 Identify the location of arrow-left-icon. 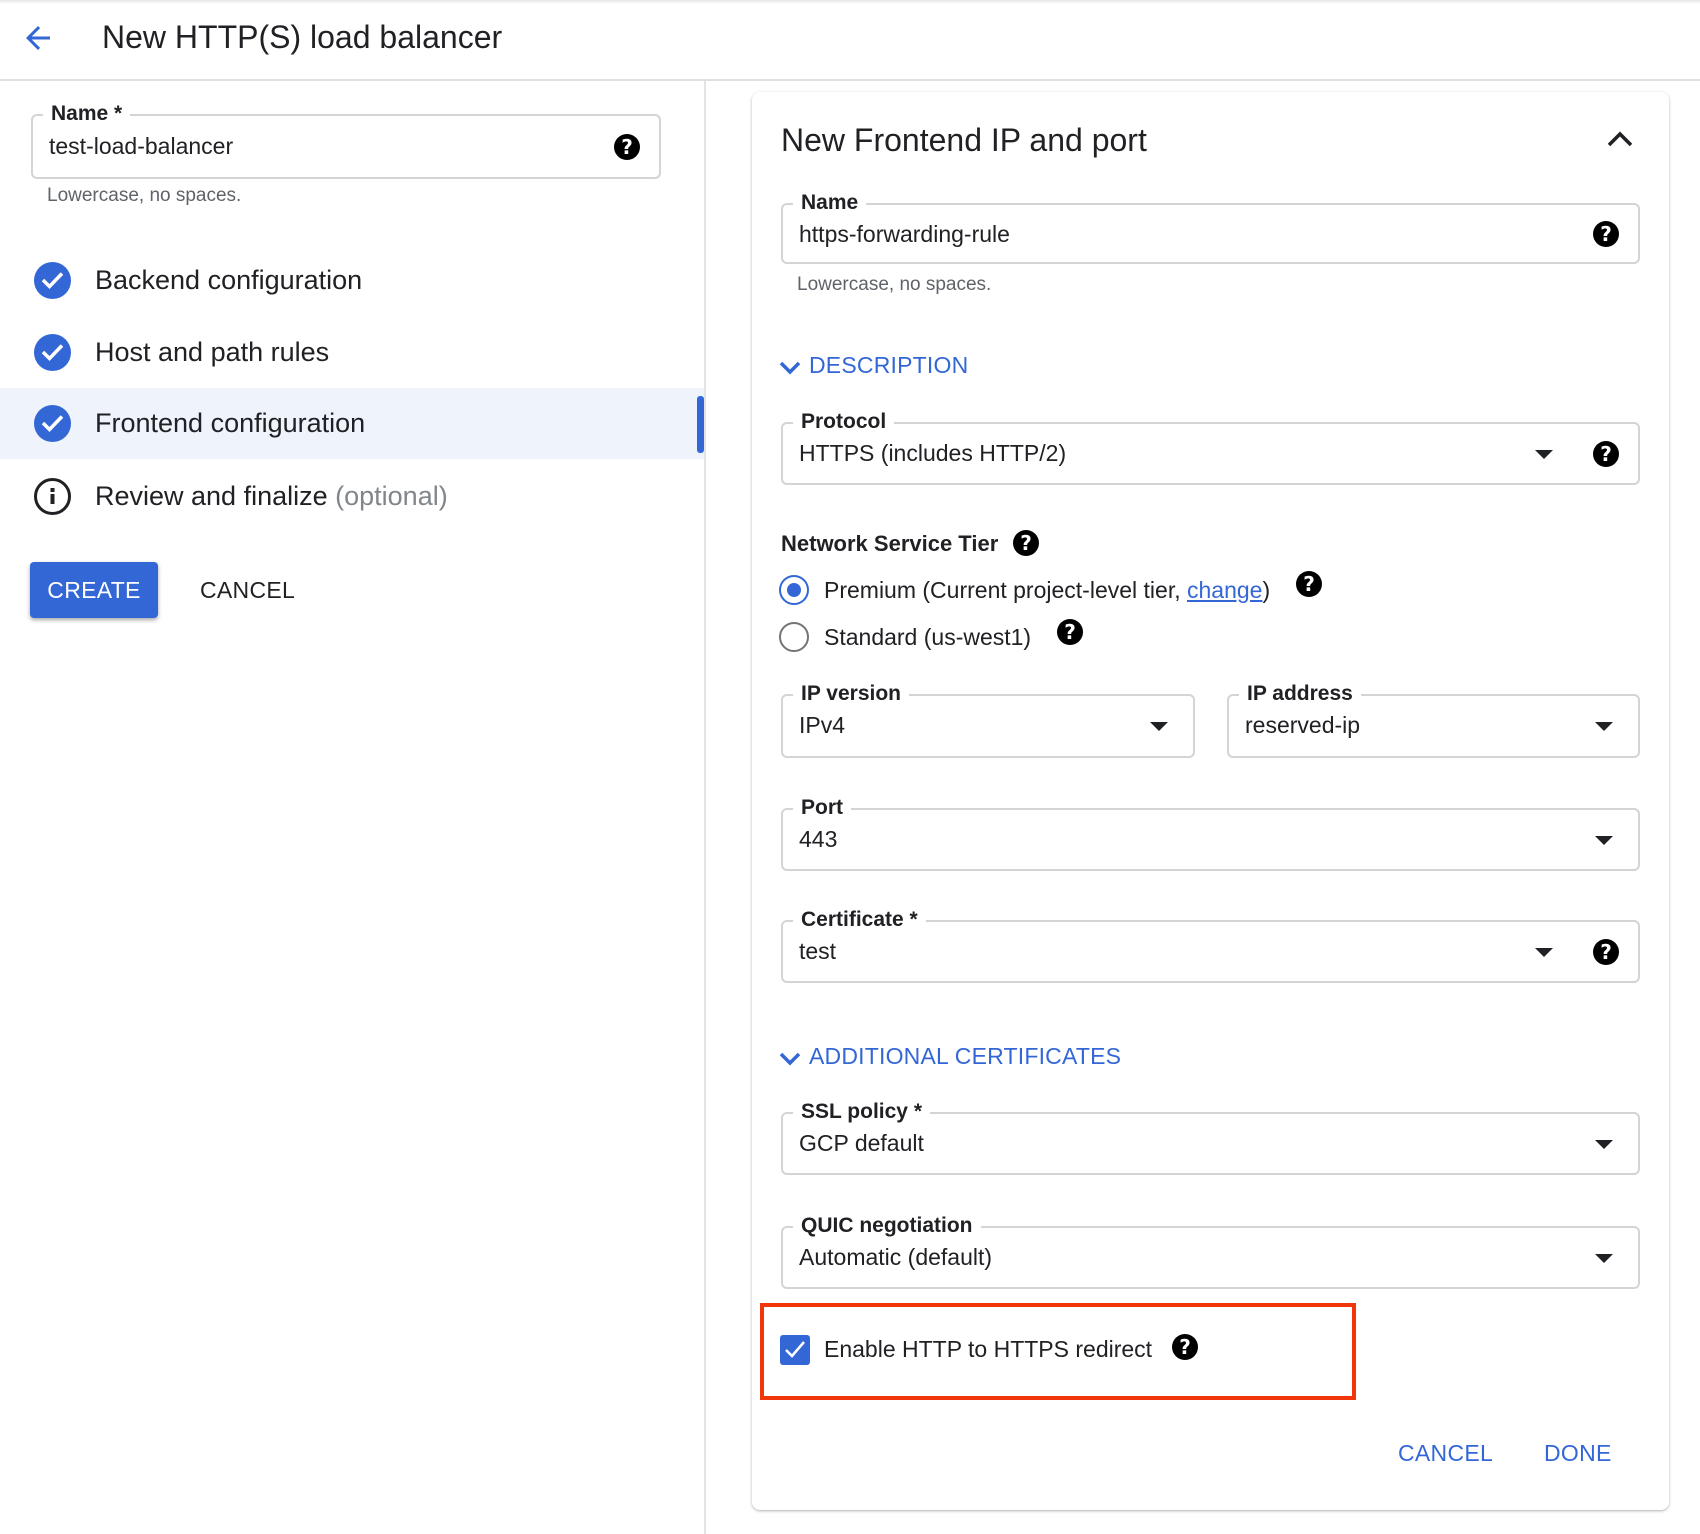
(38, 38).